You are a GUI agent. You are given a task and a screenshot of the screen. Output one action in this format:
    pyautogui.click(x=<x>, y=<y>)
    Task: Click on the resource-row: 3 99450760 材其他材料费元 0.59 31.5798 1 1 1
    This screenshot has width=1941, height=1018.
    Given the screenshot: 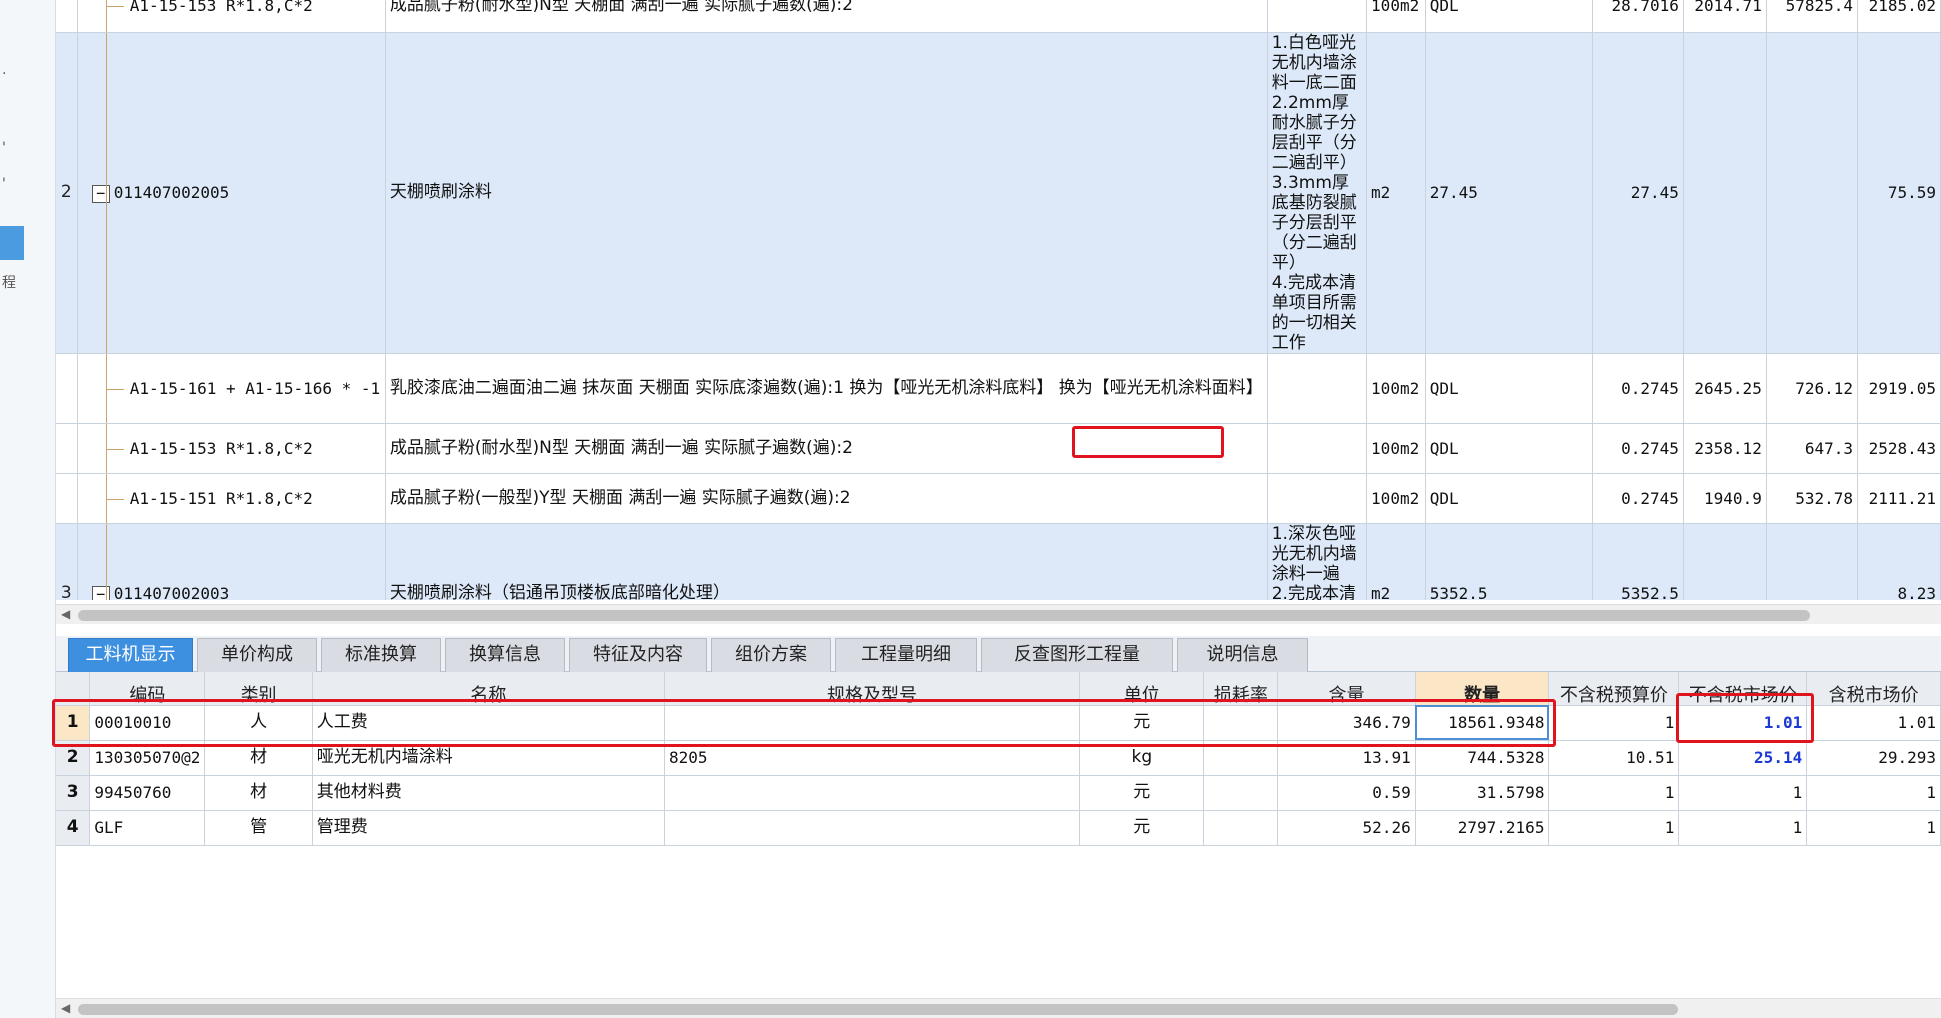 What is the action you would take?
    pyautogui.click(x=998, y=793)
    